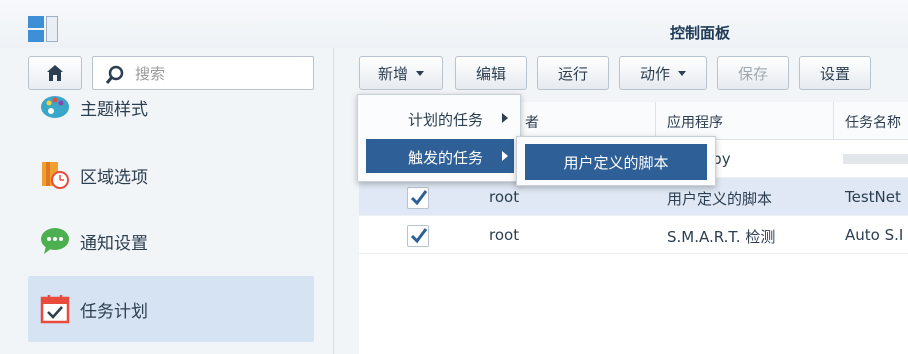 The image size is (908, 354). Describe the element at coordinates (753, 73) in the screenshot. I see `save-button: 保存` at that location.